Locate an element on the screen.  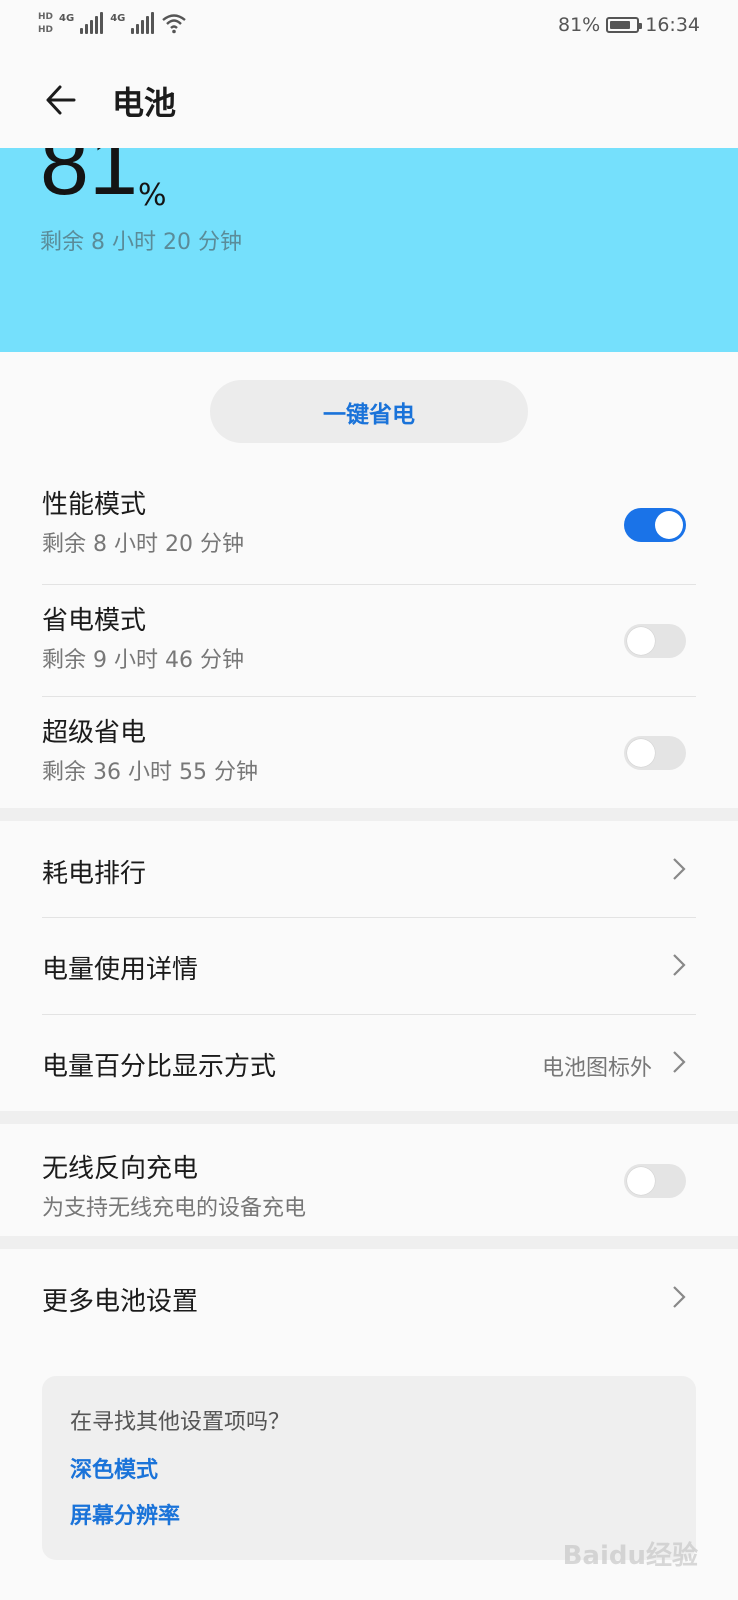
status-right: 81% 16:34 is located at coordinates (629, 25).